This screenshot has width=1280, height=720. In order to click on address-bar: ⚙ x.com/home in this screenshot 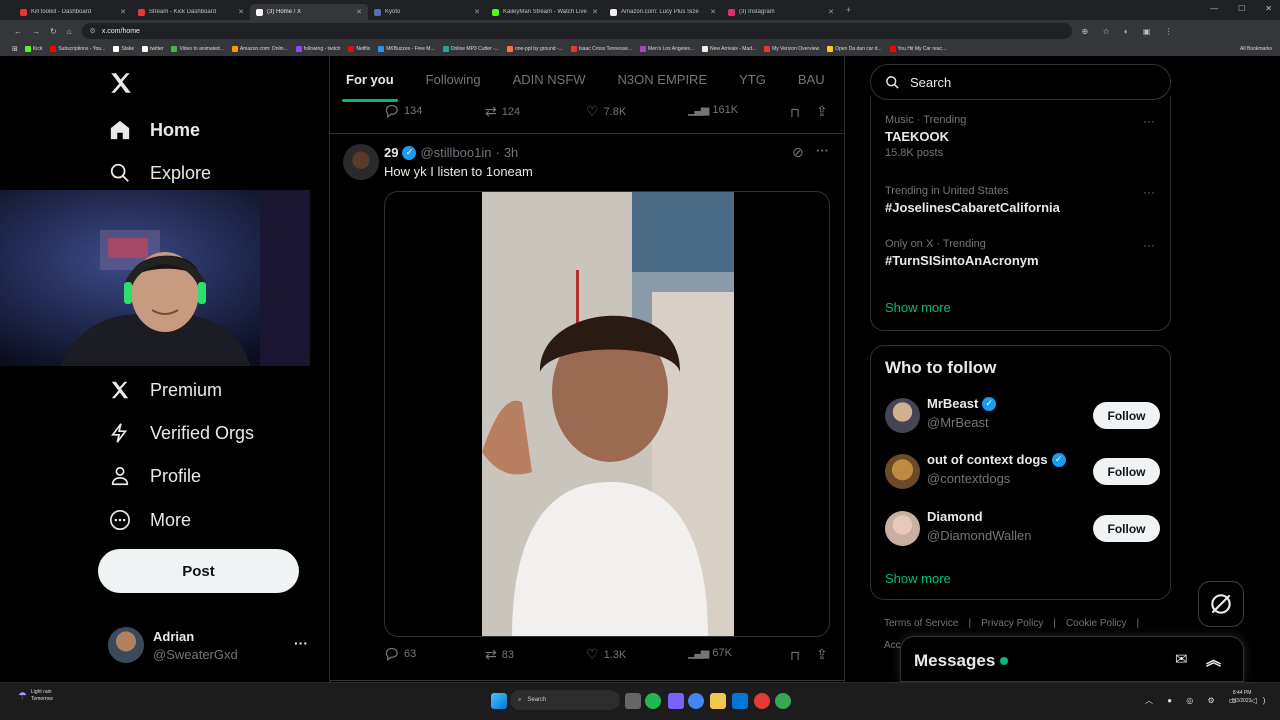, I will do `click(576, 31)`.